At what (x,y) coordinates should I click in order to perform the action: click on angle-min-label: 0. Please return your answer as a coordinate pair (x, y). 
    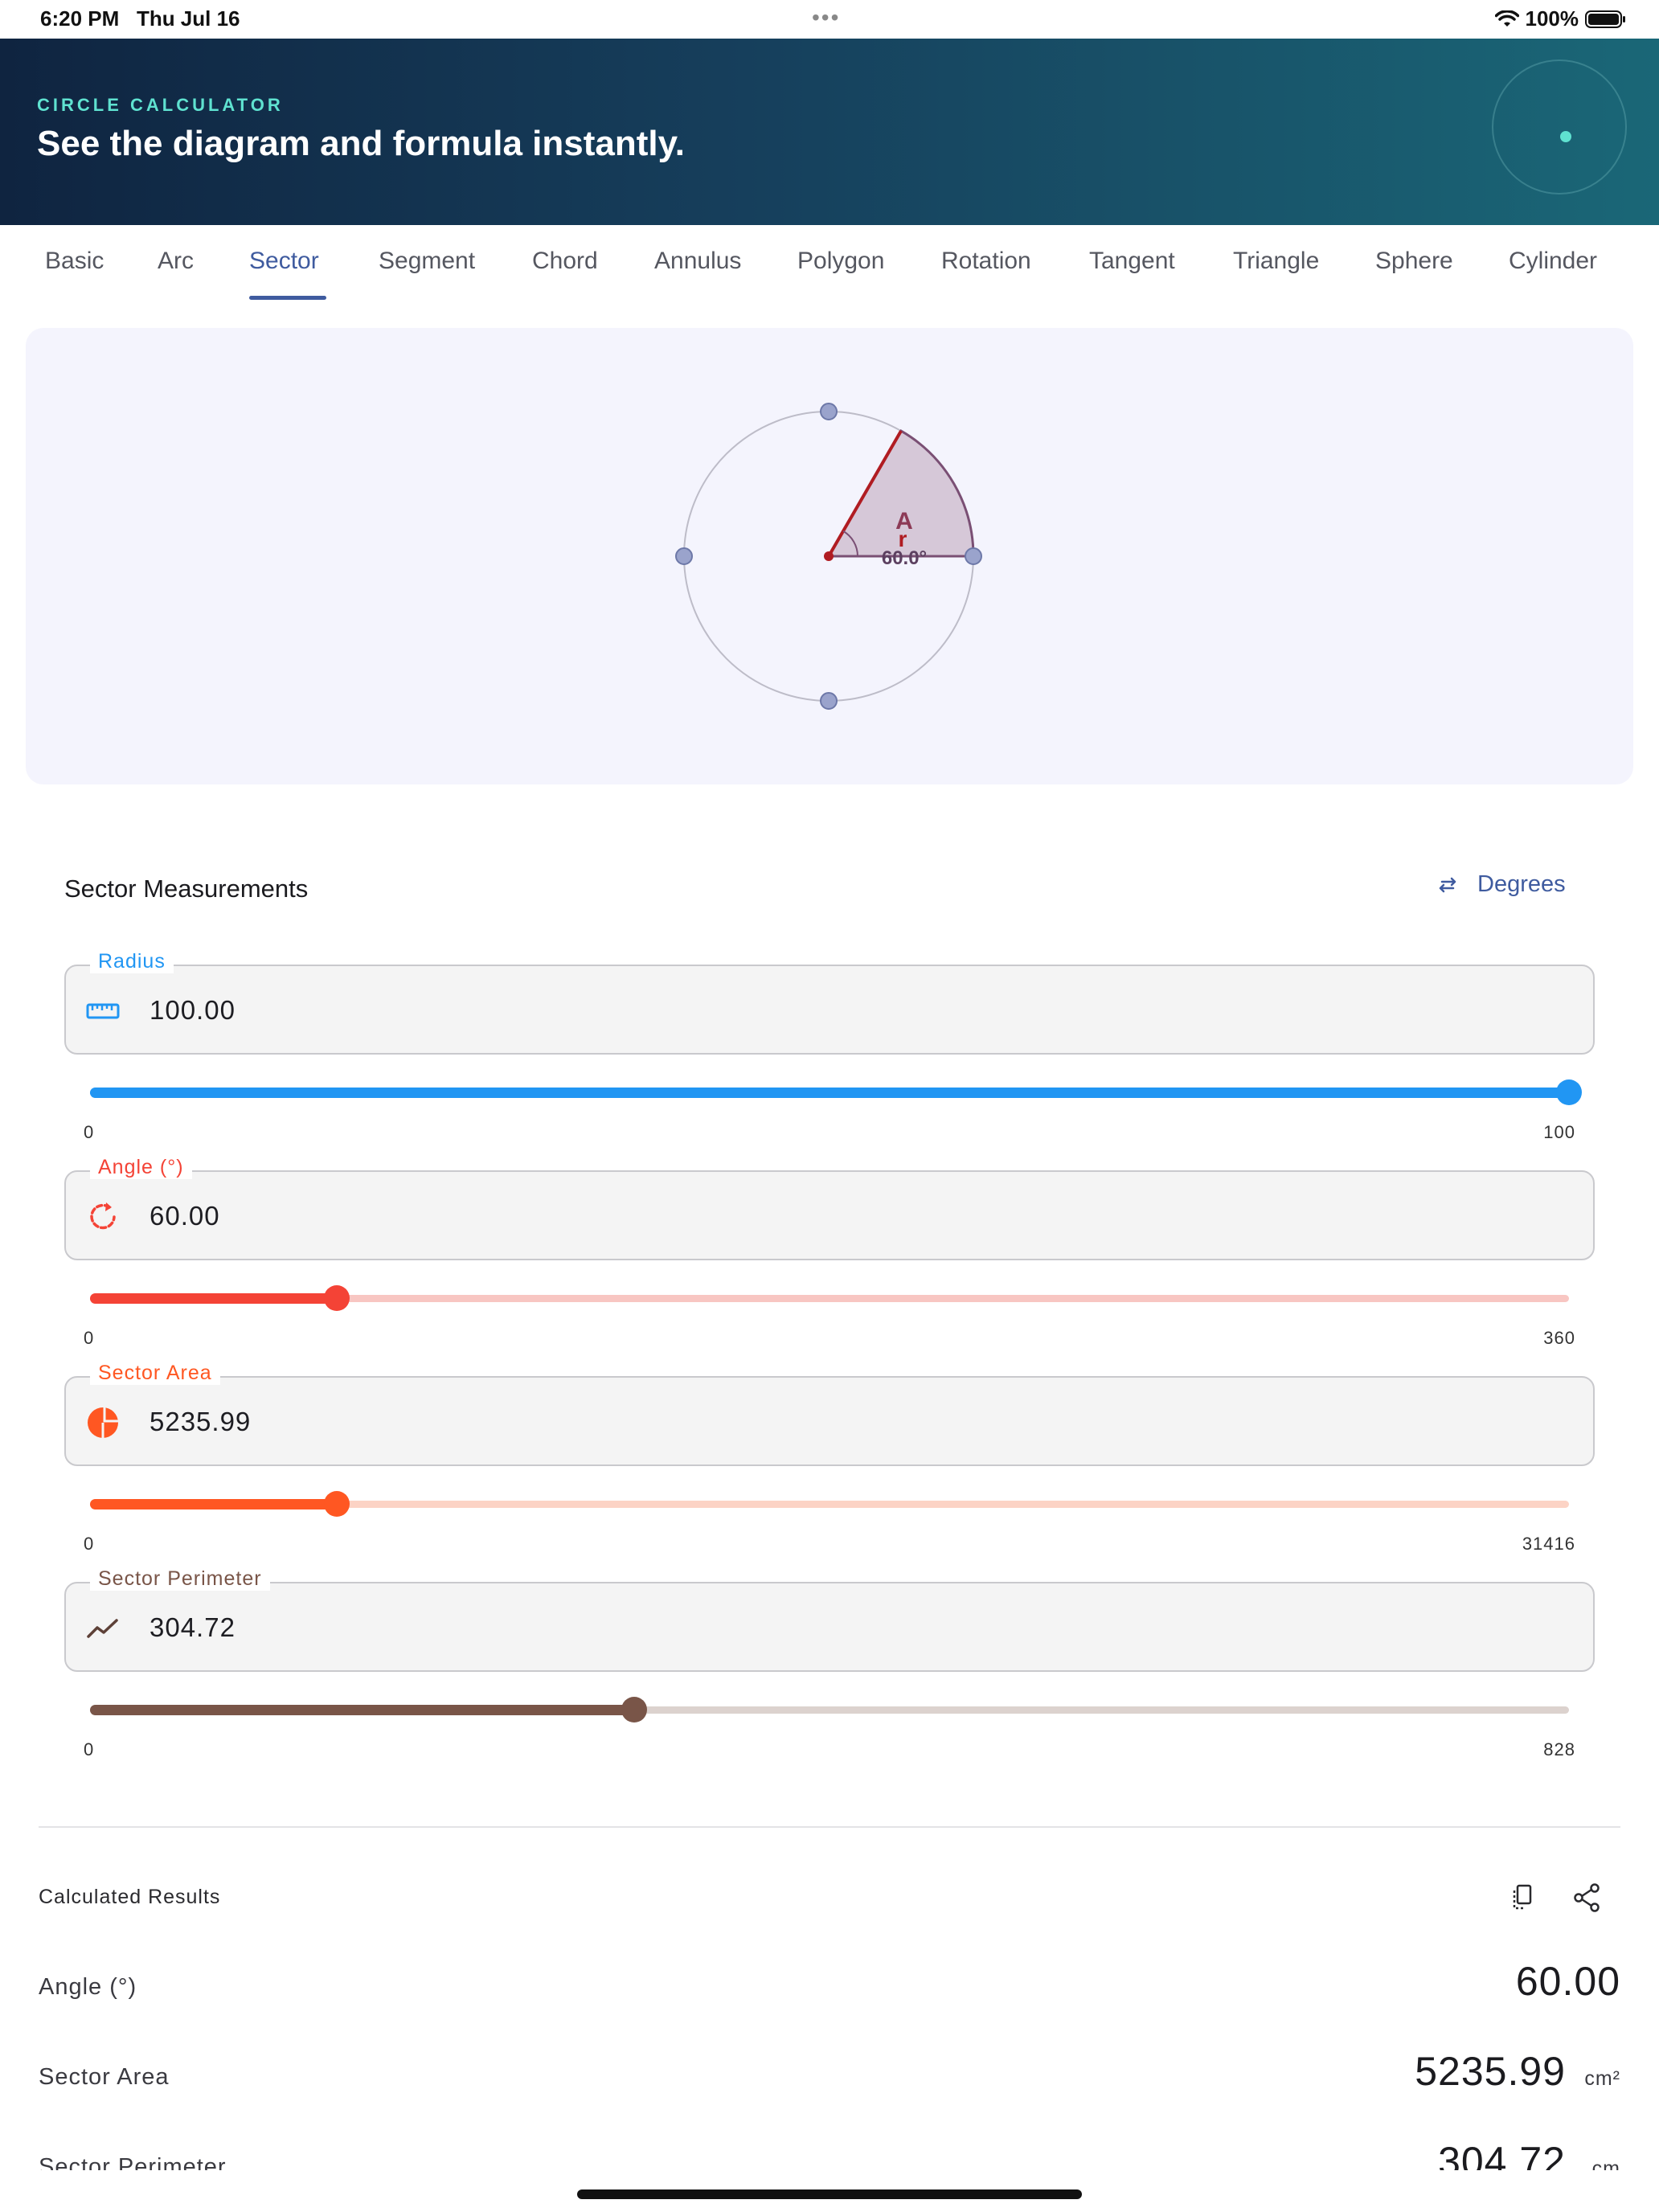
    Looking at the image, I should click on (89, 1338).